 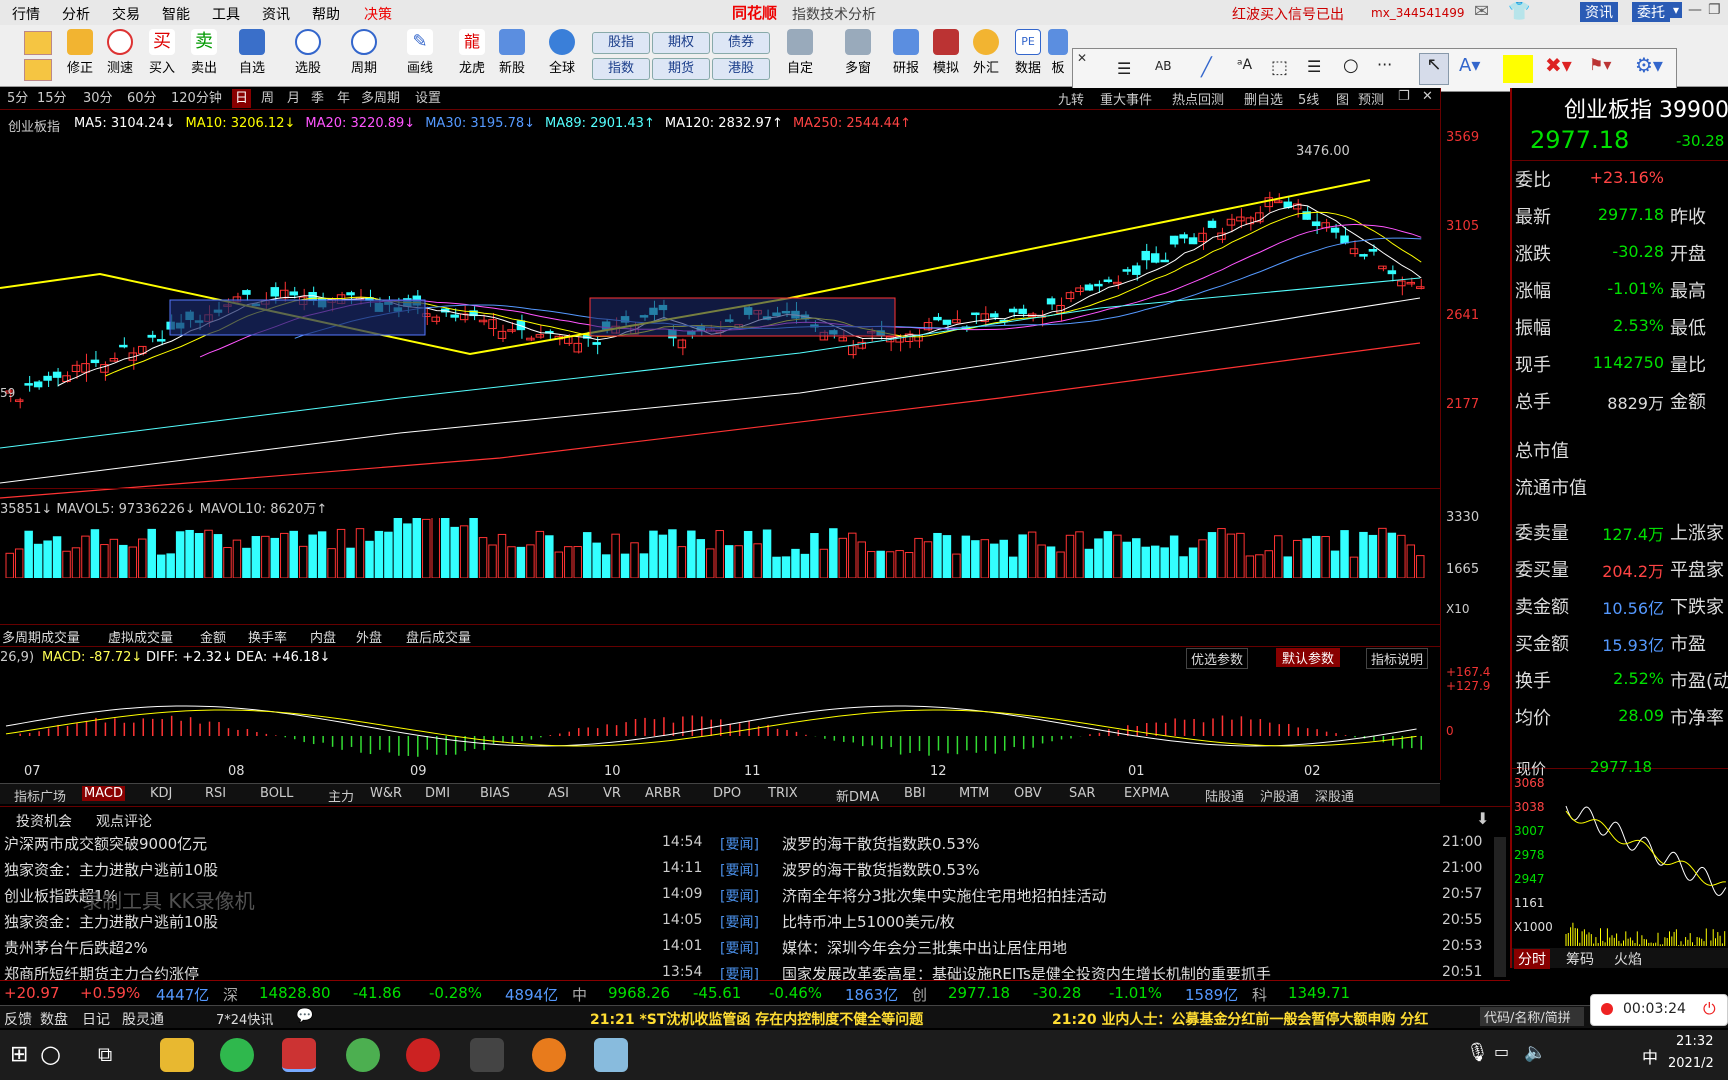 What do you see at coordinates (40, 795) in the screenshot?
I see `indicator-tab: 指标广场` at bounding box center [40, 795].